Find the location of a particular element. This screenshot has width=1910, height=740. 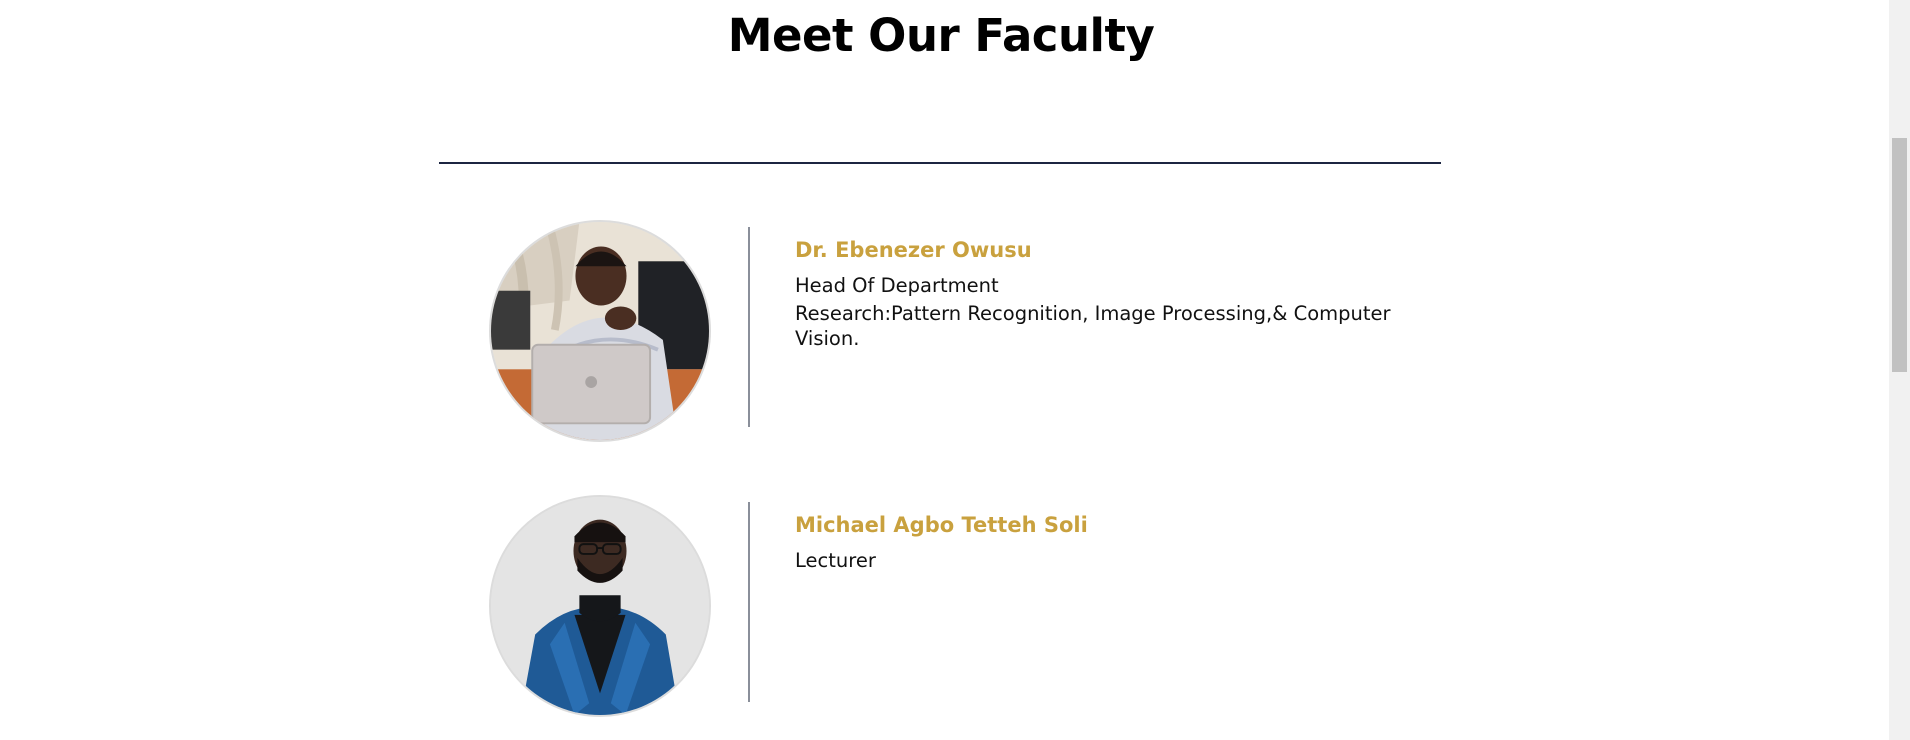

section-divider is located at coordinates (940, 163).